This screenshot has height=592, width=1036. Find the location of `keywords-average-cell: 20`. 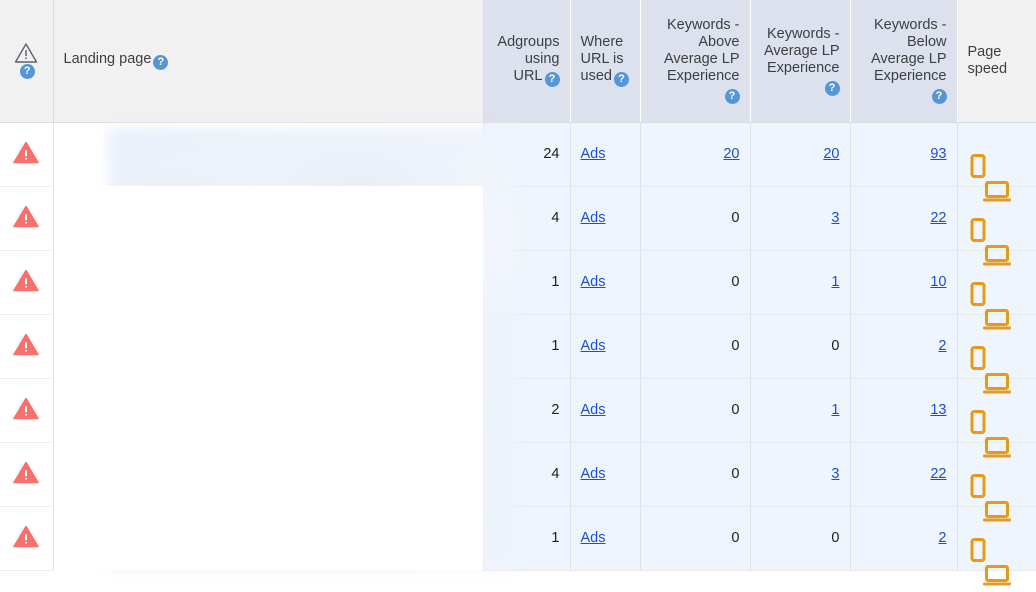

keywords-average-cell: 20 is located at coordinates (800, 154).